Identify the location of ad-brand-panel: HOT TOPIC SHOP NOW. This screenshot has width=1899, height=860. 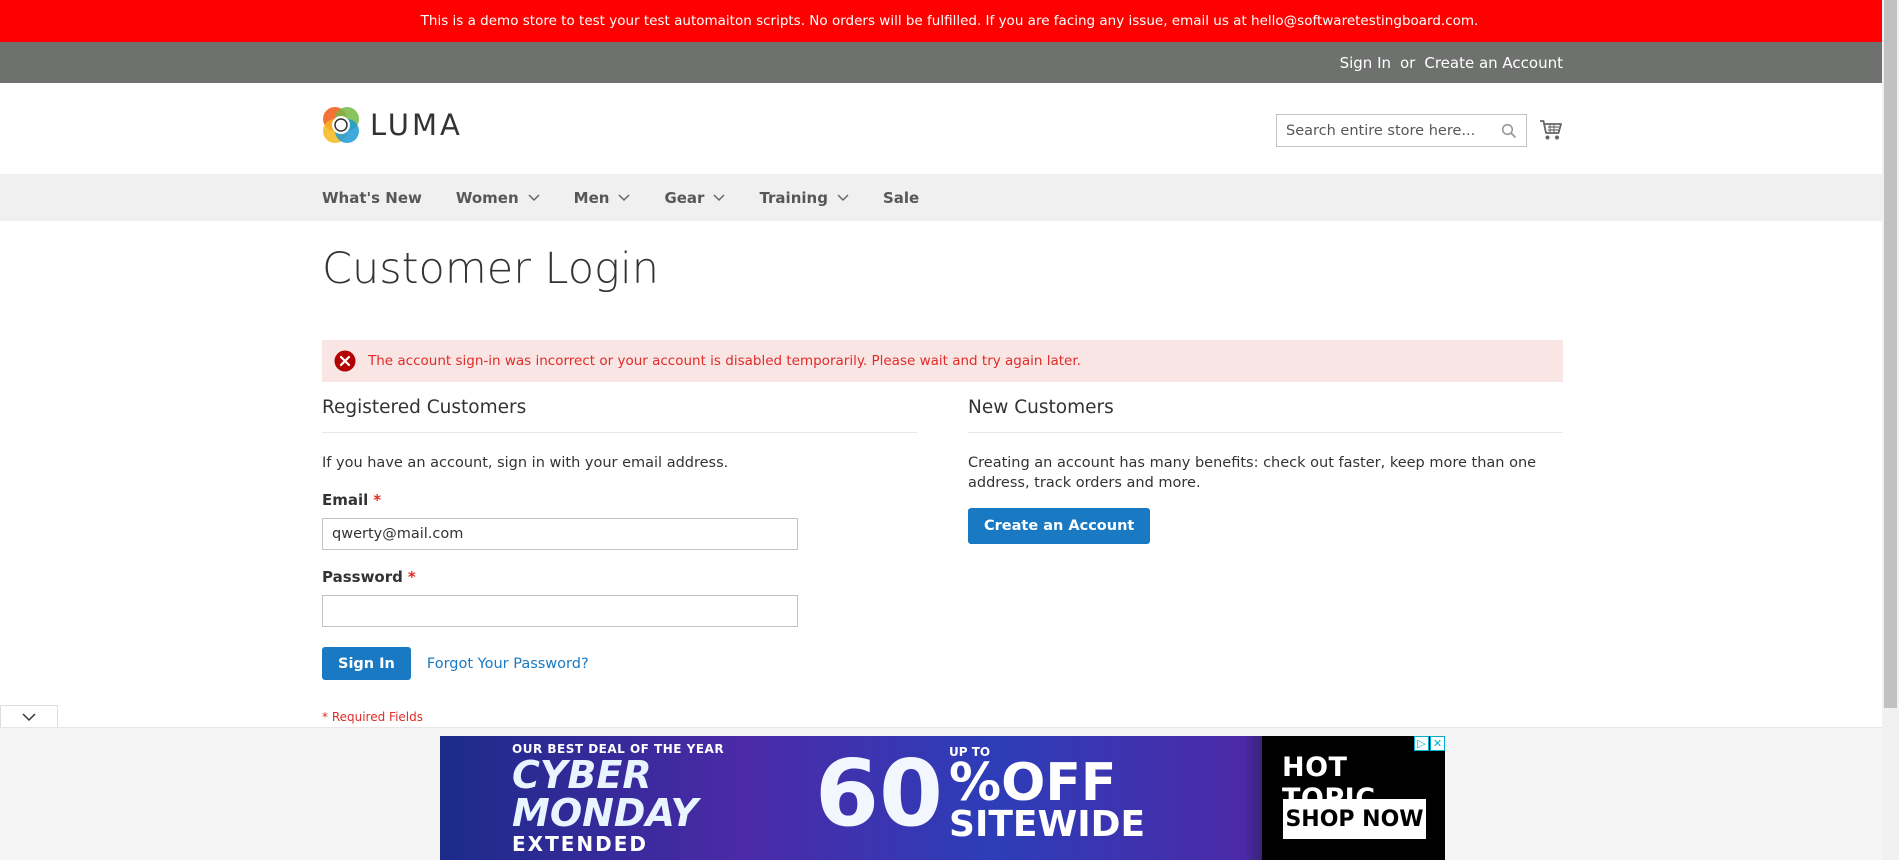
(1353, 798).